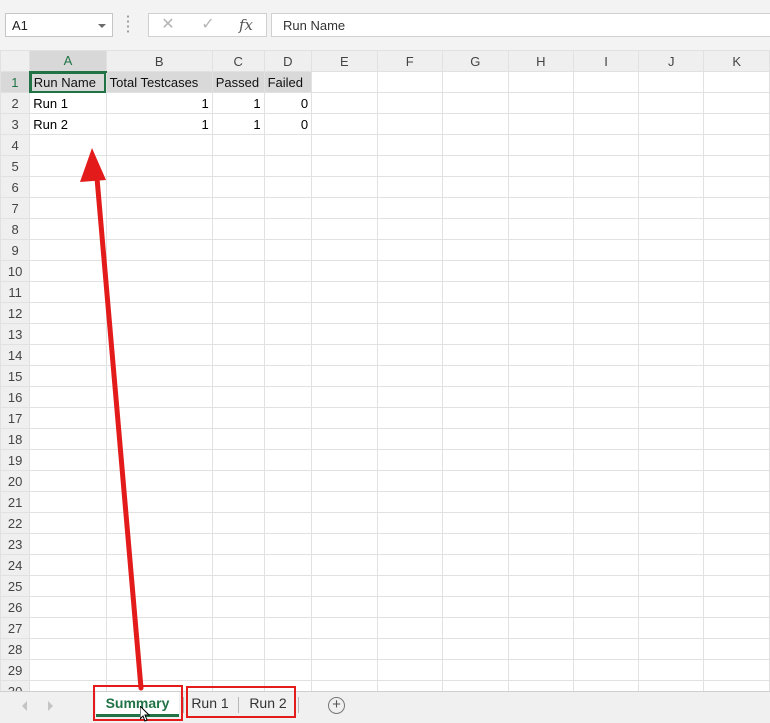 Image resolution: width=770 pixels, height=723 pixels. I want to click on row-header: 27, so click(15, 628).